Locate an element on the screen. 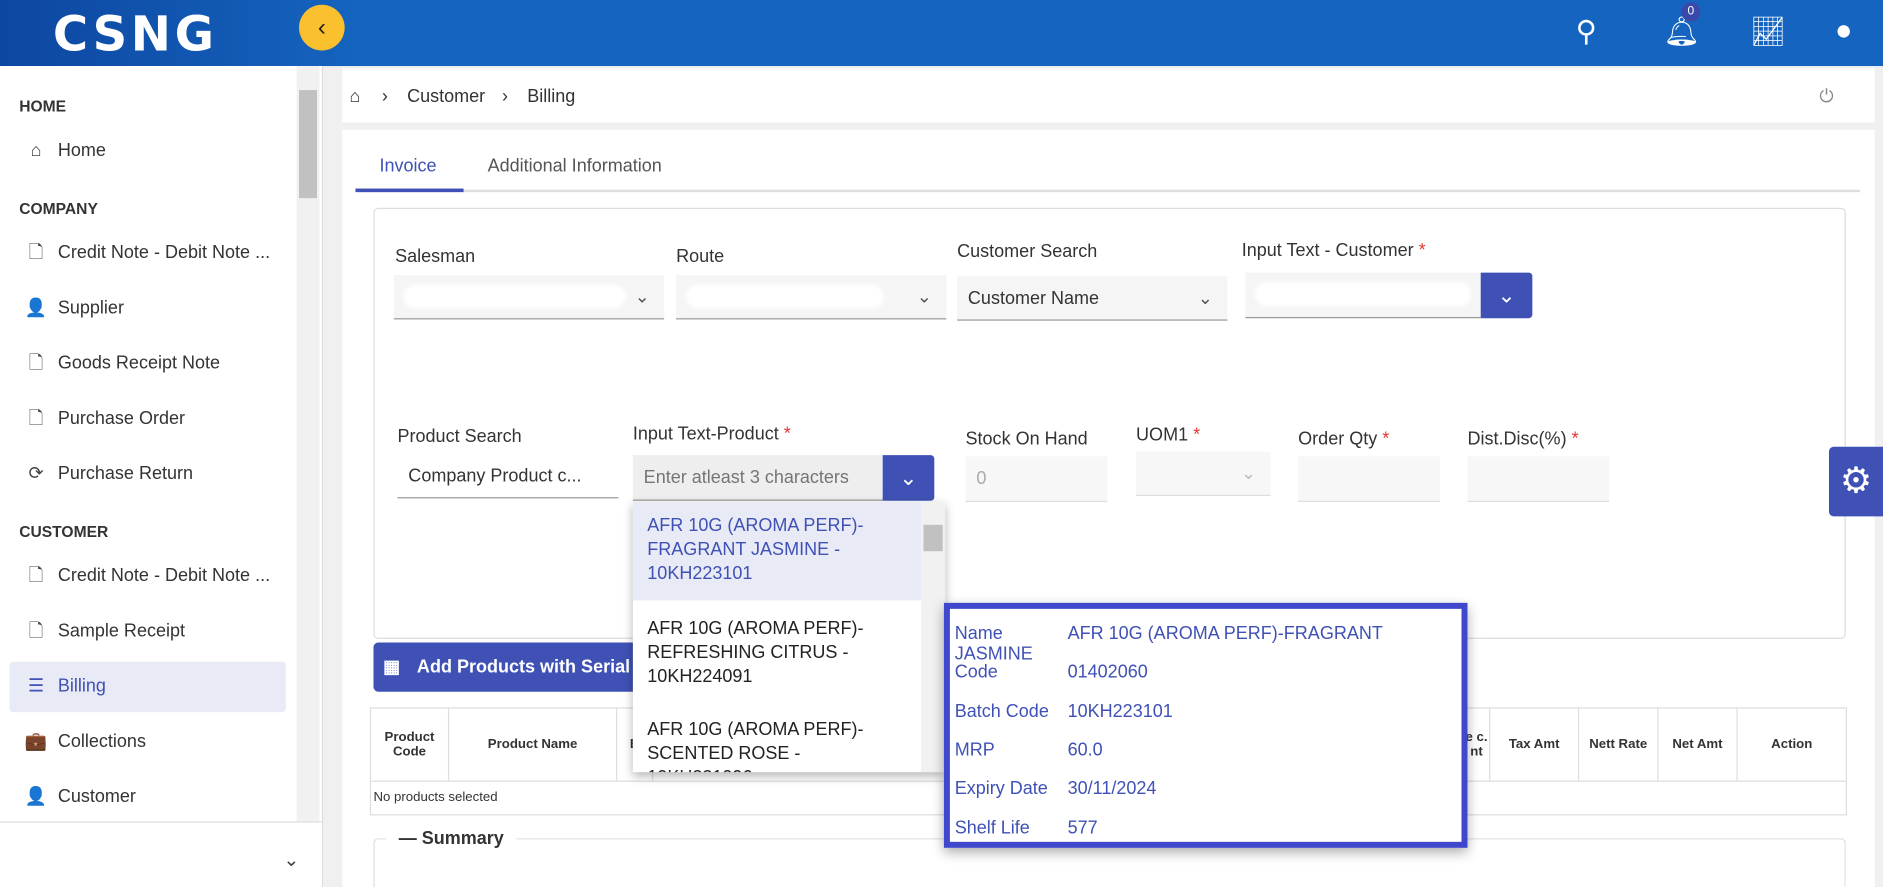  add-products-with-serial-button: ▦ Add Products with Serial is located at coordinates (511, 667).